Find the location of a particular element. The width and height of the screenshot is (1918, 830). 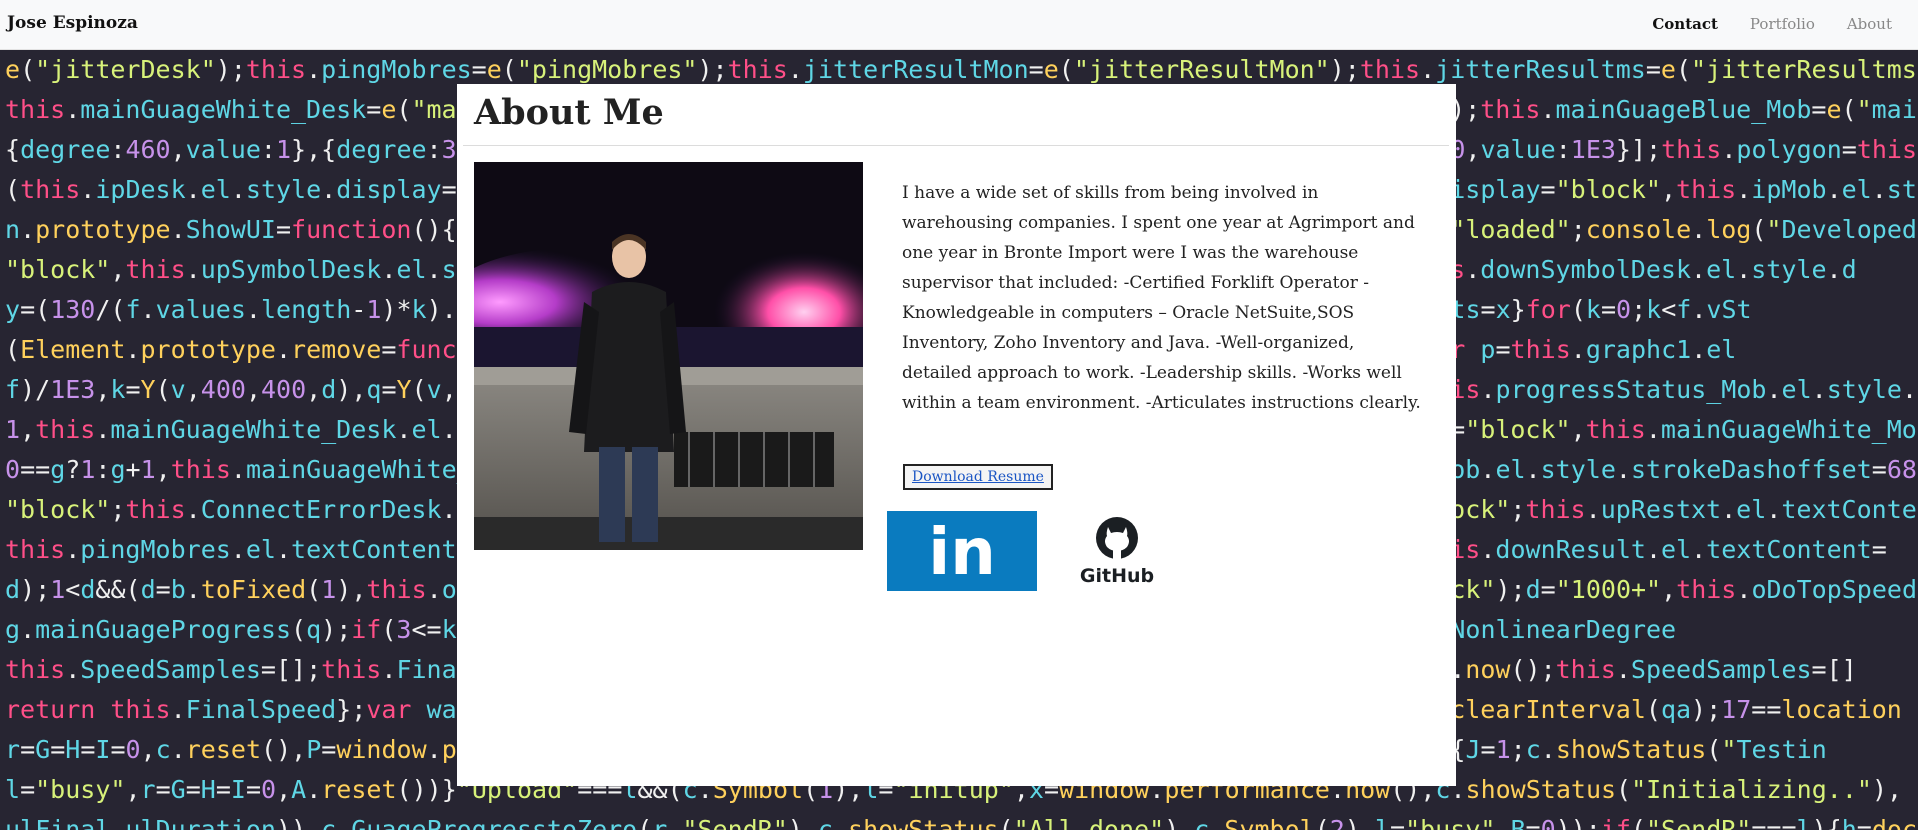

nav-link-about: About is located at coordinates (1869, 24).